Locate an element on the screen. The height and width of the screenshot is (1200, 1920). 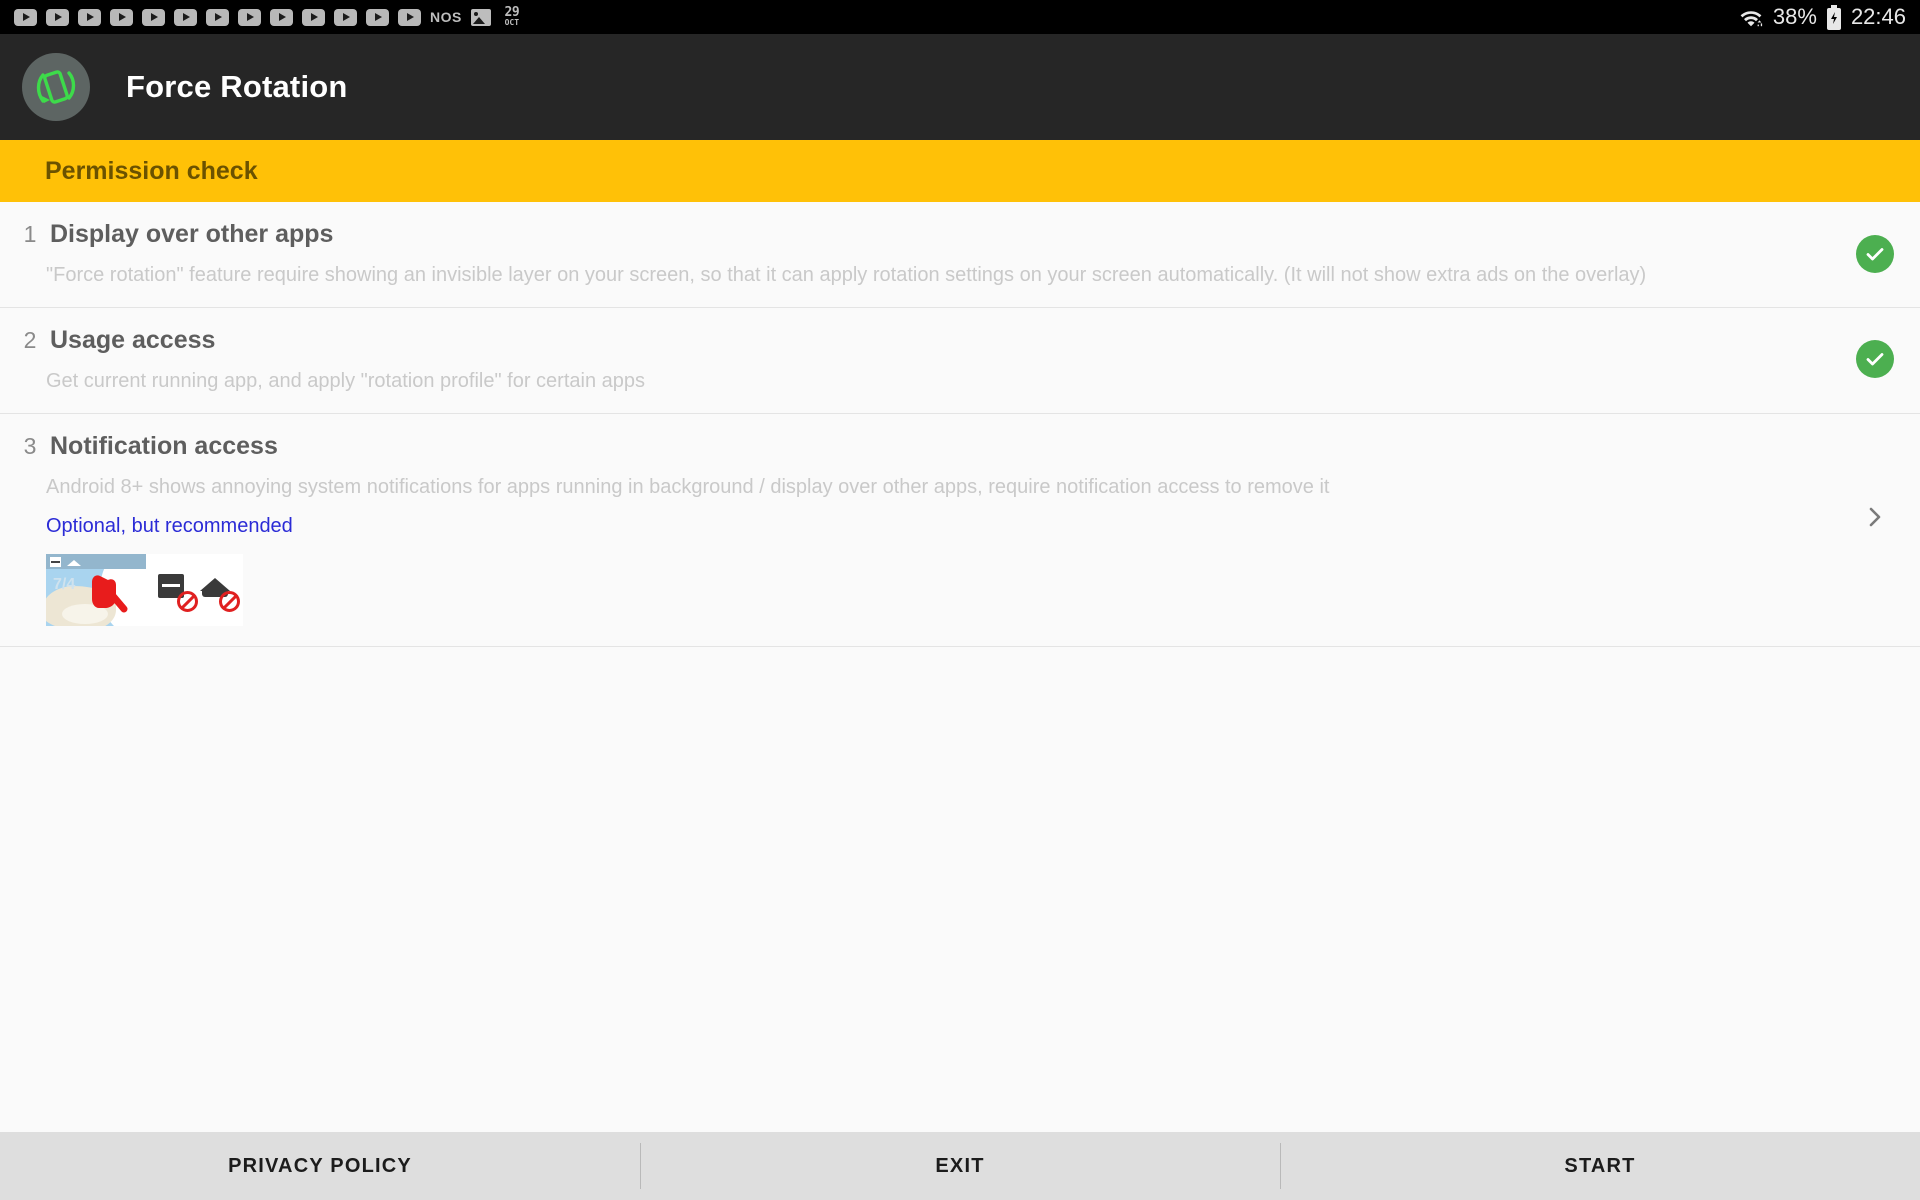
status-bar: NOS 29 OCT 38% 22:46 is located at coordinates (960, 17).